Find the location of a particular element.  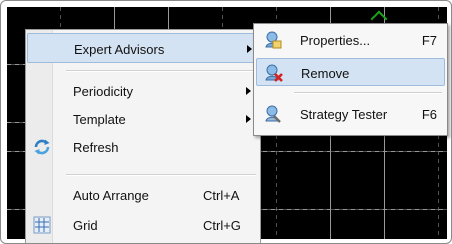

expert-properties-icon is located at coordinates (273, 40).